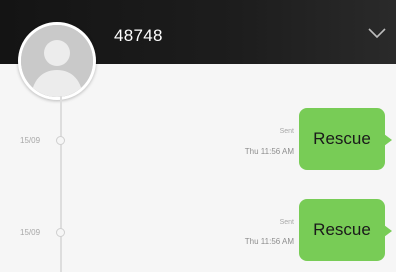  I want to click on avatar, so click(57, 61).